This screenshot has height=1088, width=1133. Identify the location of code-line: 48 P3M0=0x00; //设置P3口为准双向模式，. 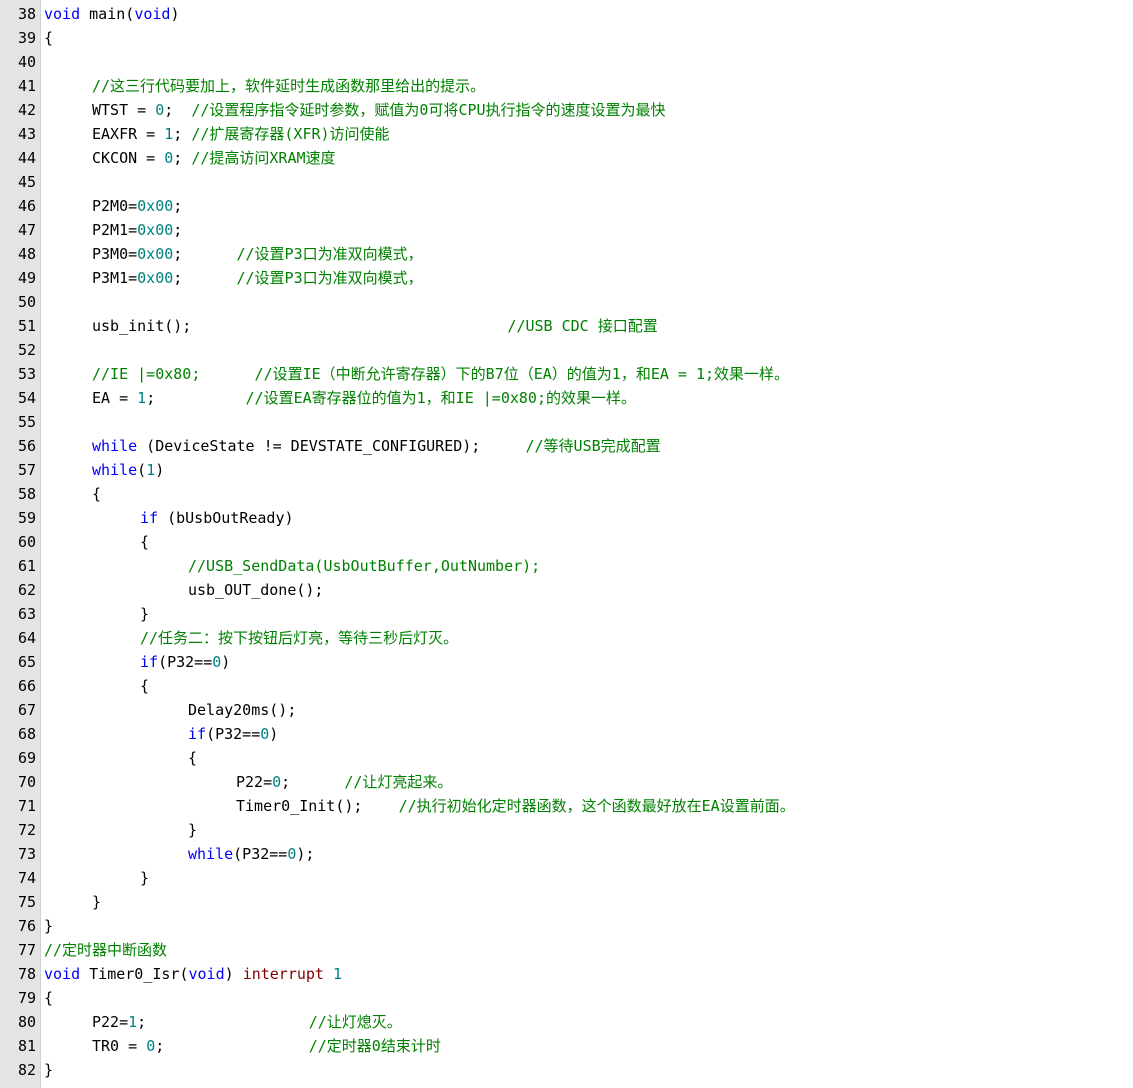
(566, 254).